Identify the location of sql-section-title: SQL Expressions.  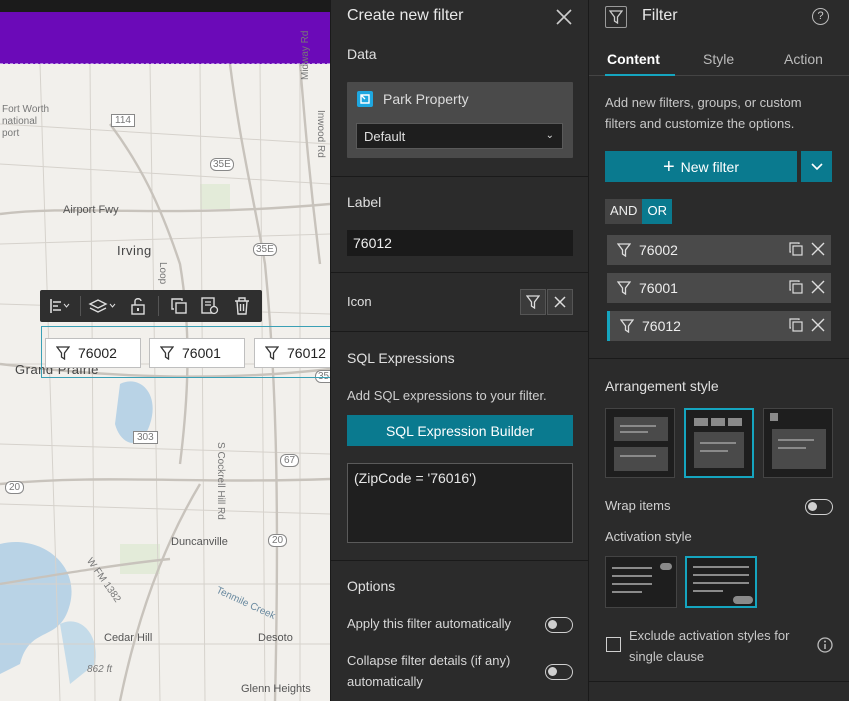
(401, 358).